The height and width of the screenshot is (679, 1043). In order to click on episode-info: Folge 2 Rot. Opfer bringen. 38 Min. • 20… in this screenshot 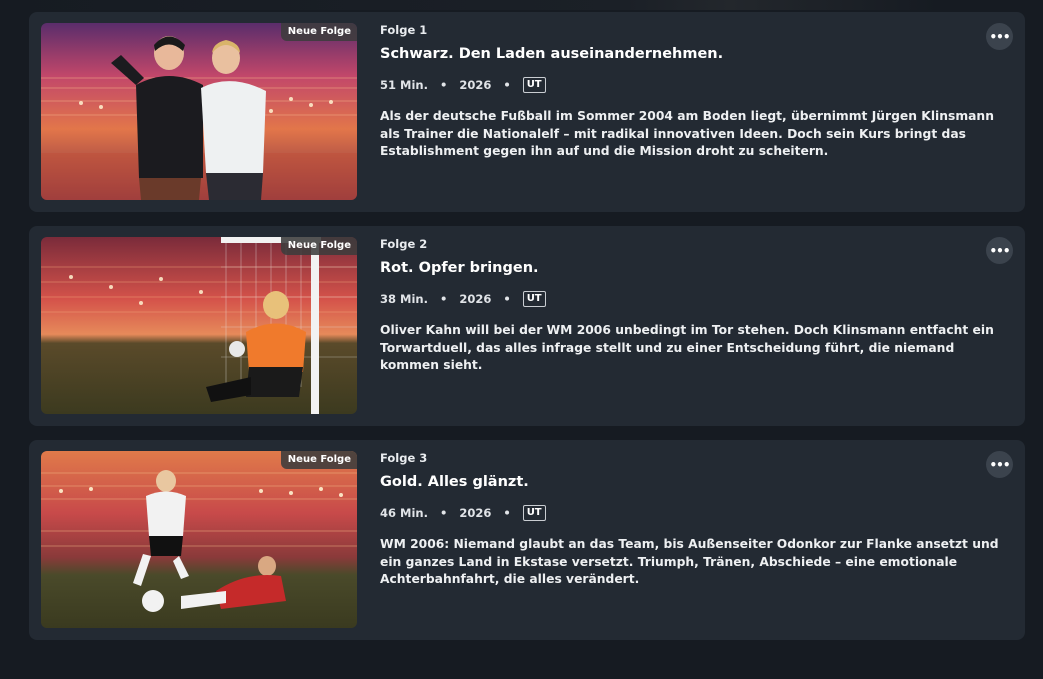, I will do `click(696, 306)`.